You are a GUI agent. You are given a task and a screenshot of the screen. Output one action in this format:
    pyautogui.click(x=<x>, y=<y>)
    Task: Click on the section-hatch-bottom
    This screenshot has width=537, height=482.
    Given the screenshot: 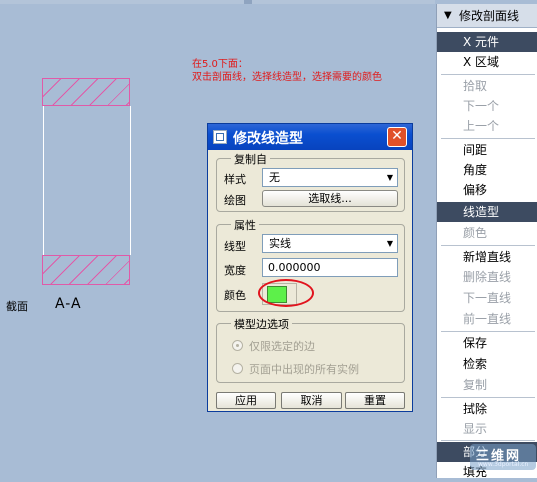 What is the action you would take?
    pyautogui.click(x=86, y=270)
    